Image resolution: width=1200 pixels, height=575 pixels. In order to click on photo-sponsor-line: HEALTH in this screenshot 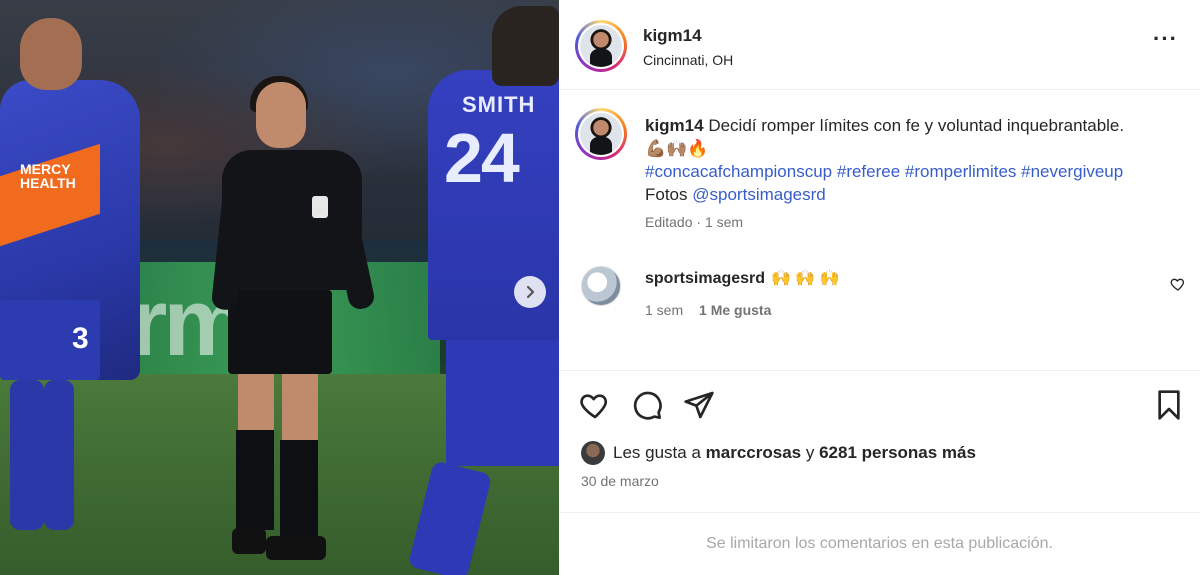, I will do `click(48, 183)`.